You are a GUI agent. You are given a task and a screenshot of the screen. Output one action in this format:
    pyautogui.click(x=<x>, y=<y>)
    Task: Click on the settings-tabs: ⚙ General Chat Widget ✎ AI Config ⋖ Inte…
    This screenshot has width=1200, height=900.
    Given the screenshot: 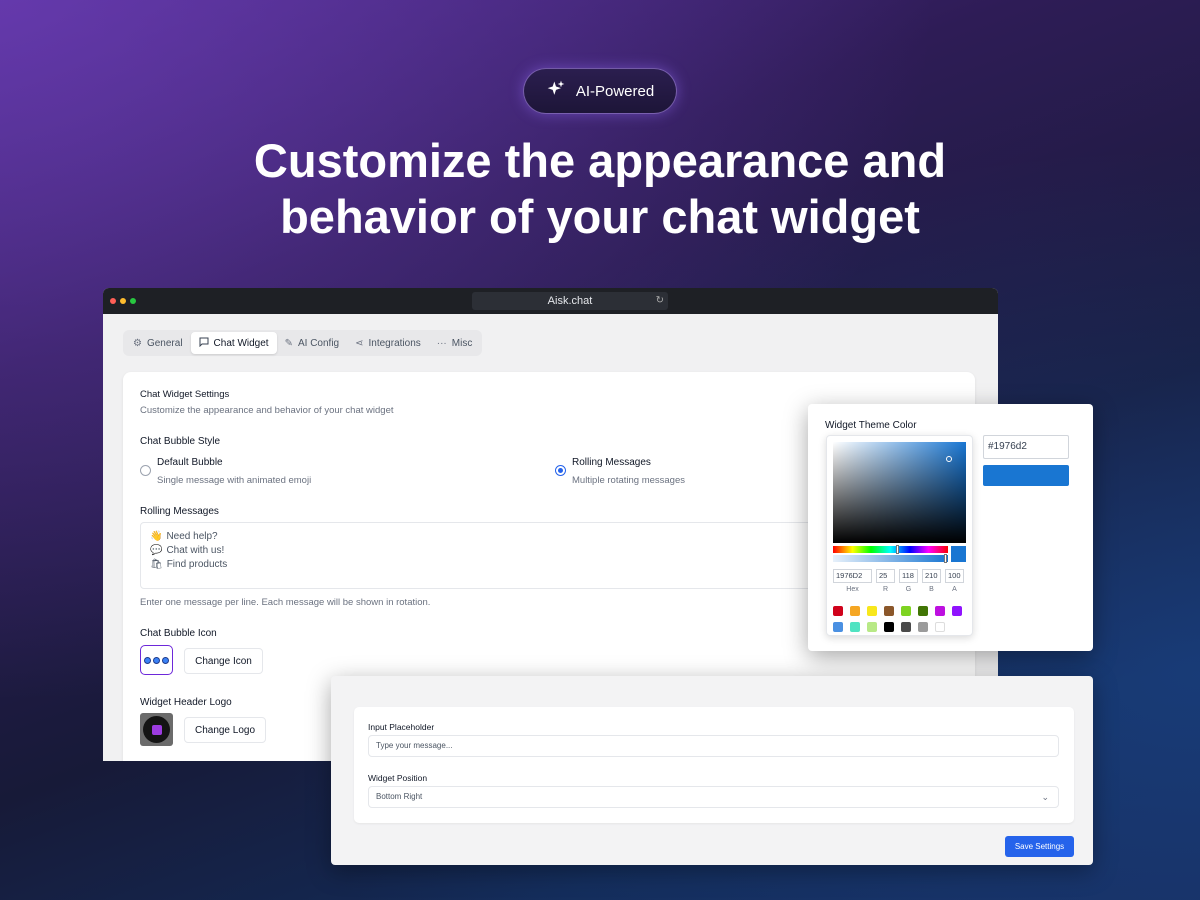 What is the action you would take?
    pyautogui.click(x=303, y=343)
    